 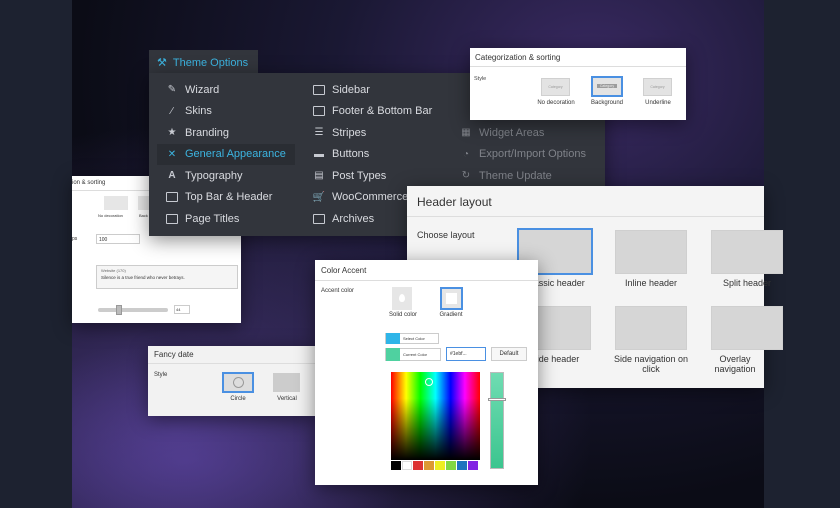 I want to click on menu-item-typography: A Typography, so click(x=226, y=176).